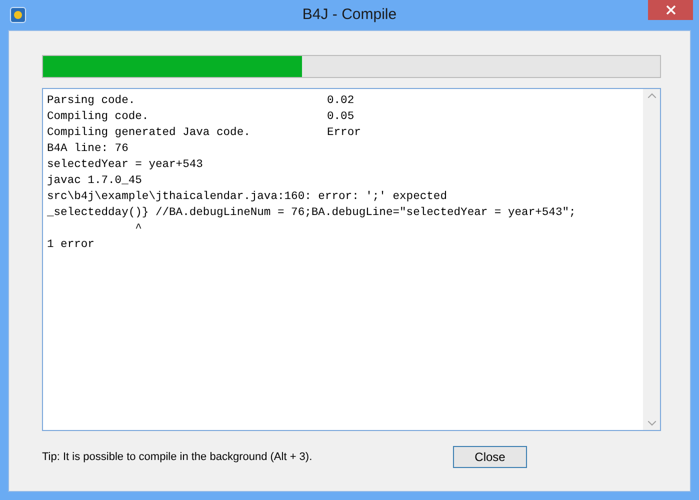 The image size is (699, 500). I want to click on scrollbar, so click(651, 259).